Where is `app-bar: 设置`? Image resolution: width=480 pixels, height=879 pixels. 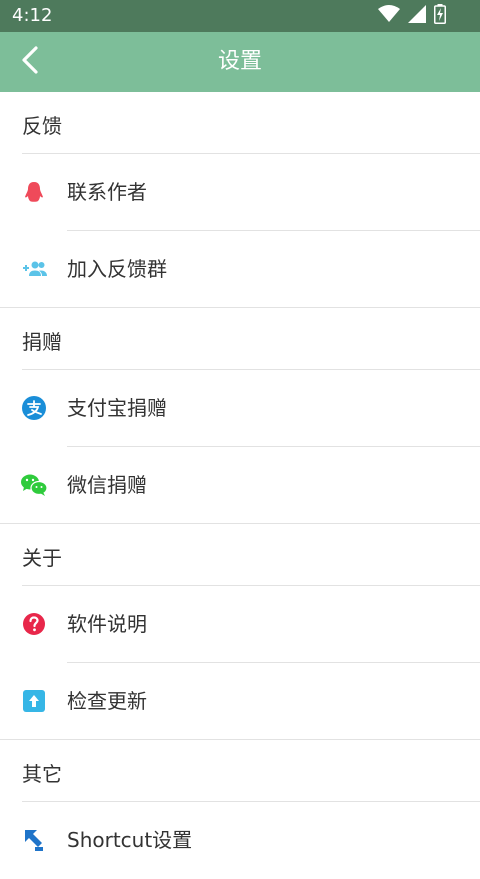
app-bar: 设置 is located at coordinates (240, 62).